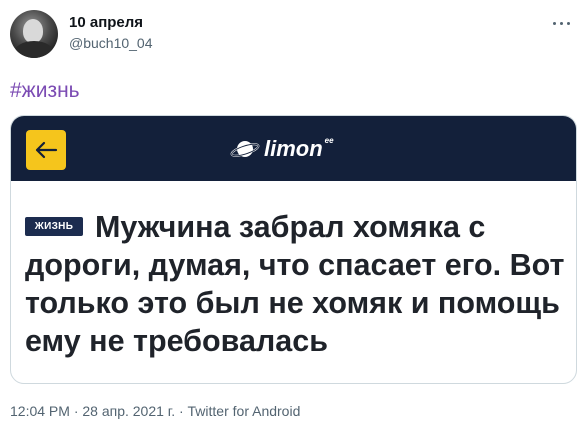 The image size is (586, 435). Describe the element at coordinates (106, 22) in the screenshot. I see `author-name: 10 апреля` at that location.